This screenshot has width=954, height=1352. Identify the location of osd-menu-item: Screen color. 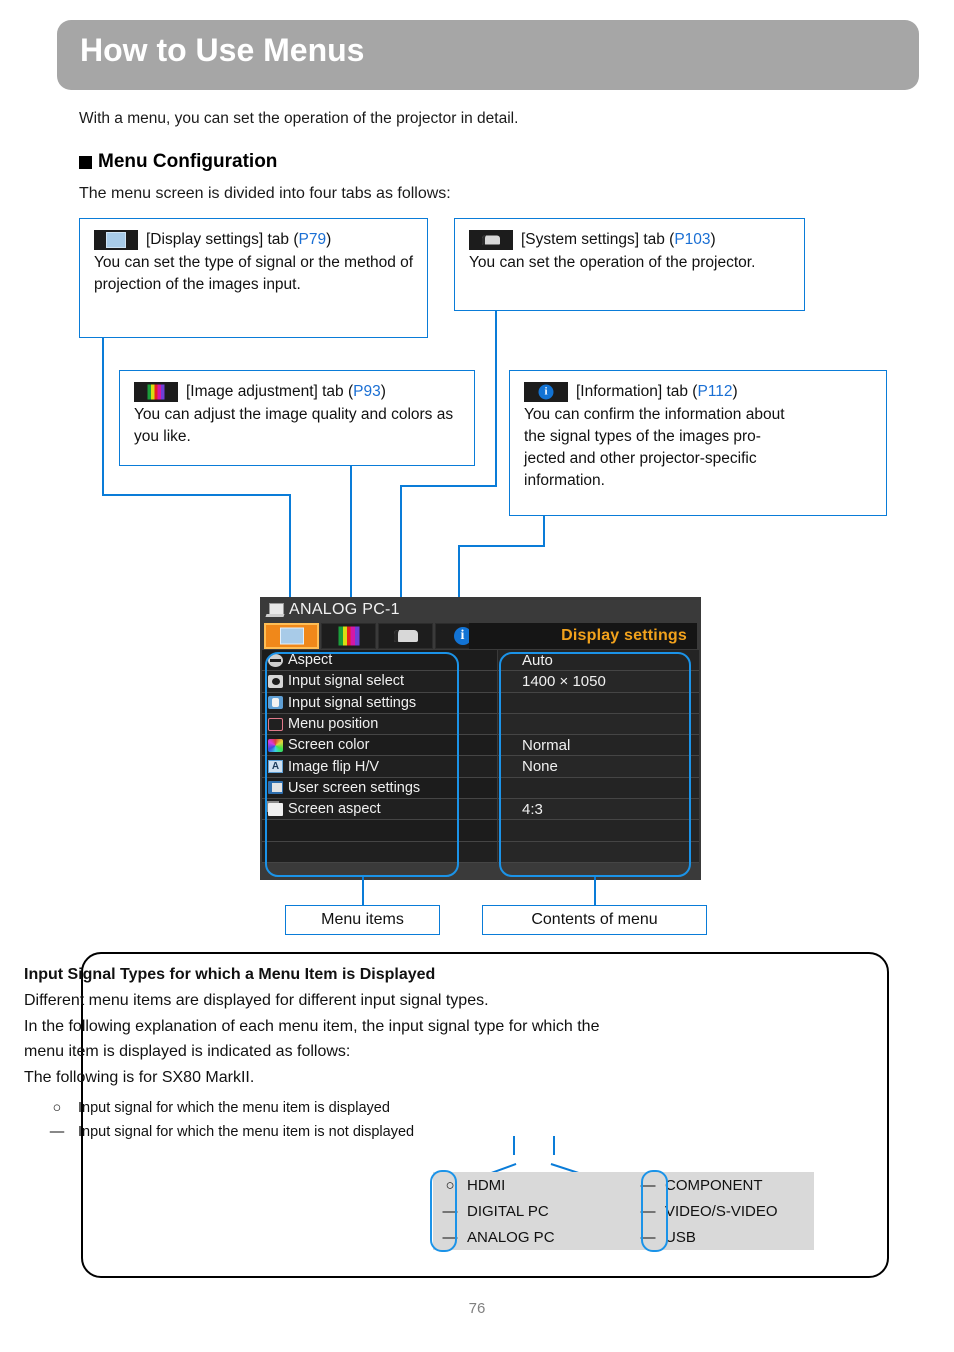
(379, 746).